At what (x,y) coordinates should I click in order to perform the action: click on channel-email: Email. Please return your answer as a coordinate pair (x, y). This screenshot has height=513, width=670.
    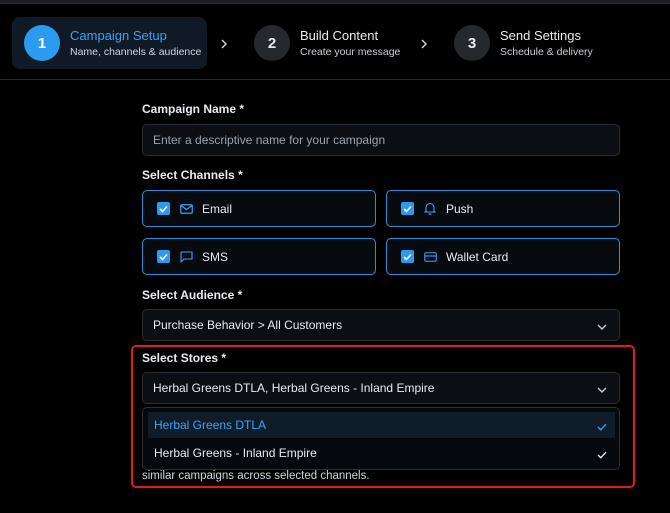
    Looking at the image, I should click on (259, 208).